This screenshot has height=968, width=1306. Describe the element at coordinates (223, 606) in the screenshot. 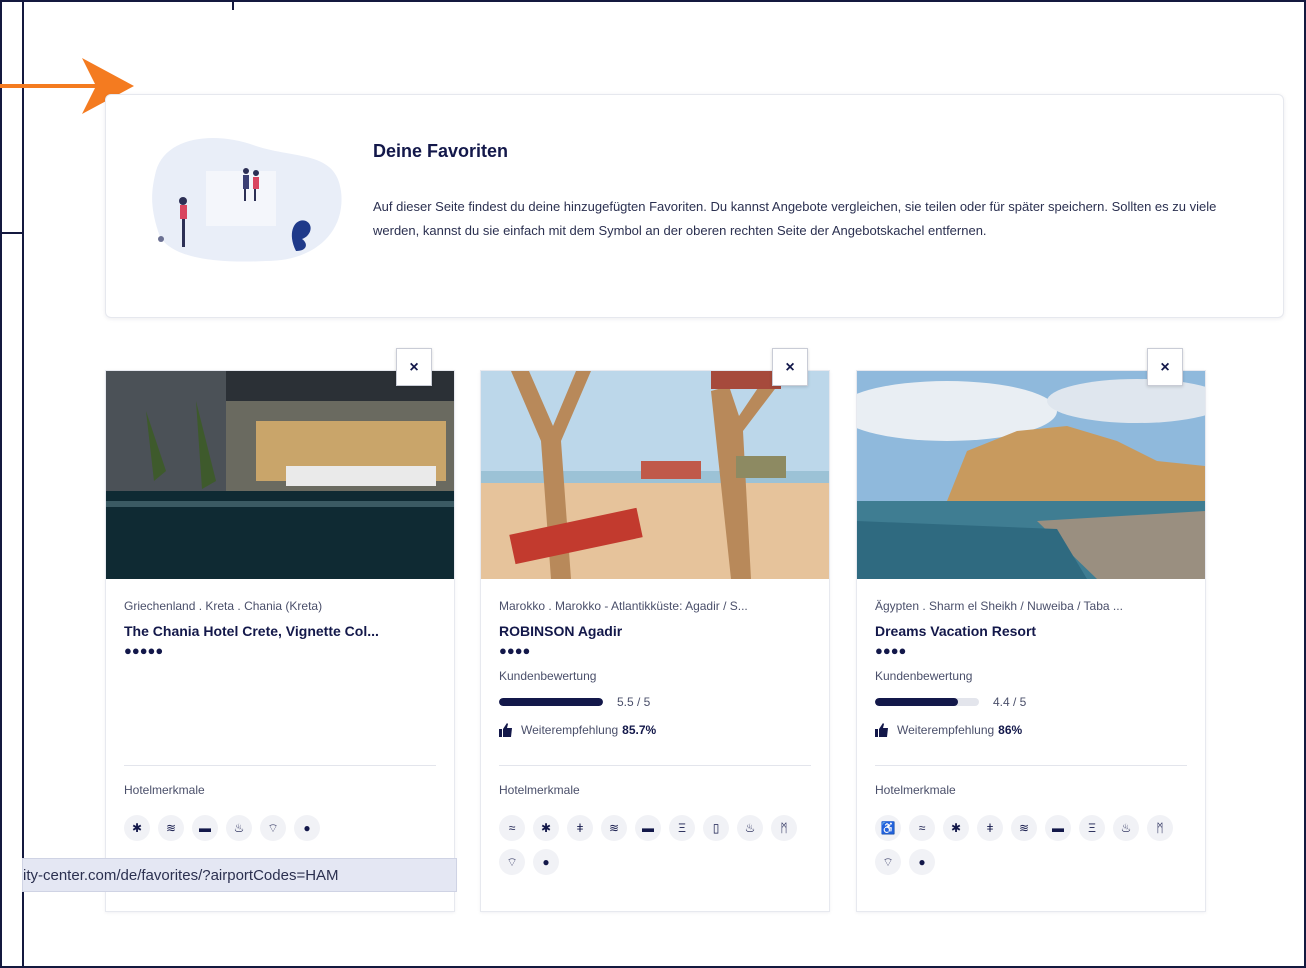

I see `hotel-location: Griechenland . Kreta . Chania (Kreta)` at that location.